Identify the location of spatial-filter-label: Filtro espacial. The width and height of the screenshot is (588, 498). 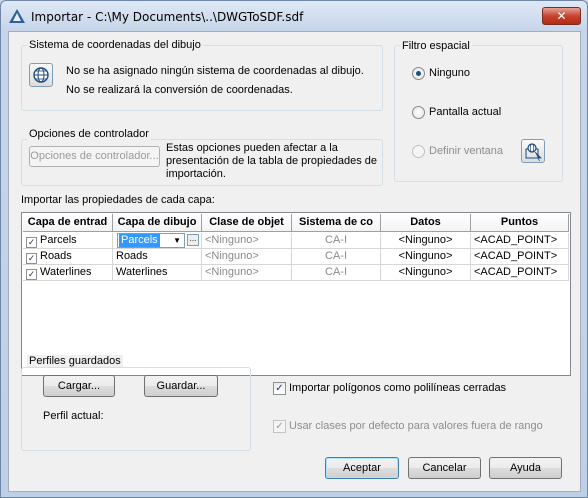
(436, 46).